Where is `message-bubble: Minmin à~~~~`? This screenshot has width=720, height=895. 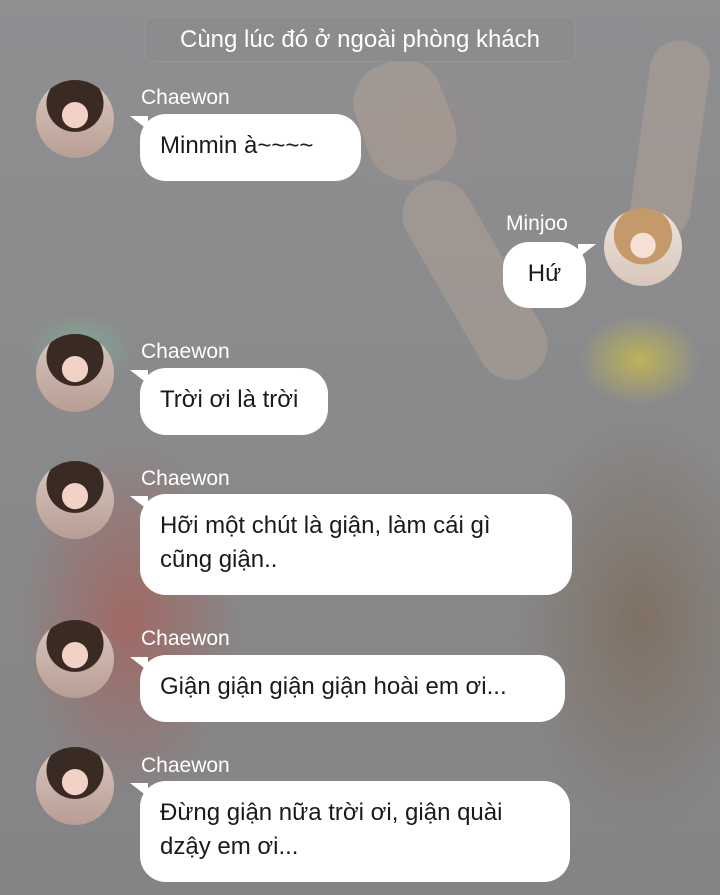 message-bubble: Minmin à~~~~ is located at coordinates (245, 147).